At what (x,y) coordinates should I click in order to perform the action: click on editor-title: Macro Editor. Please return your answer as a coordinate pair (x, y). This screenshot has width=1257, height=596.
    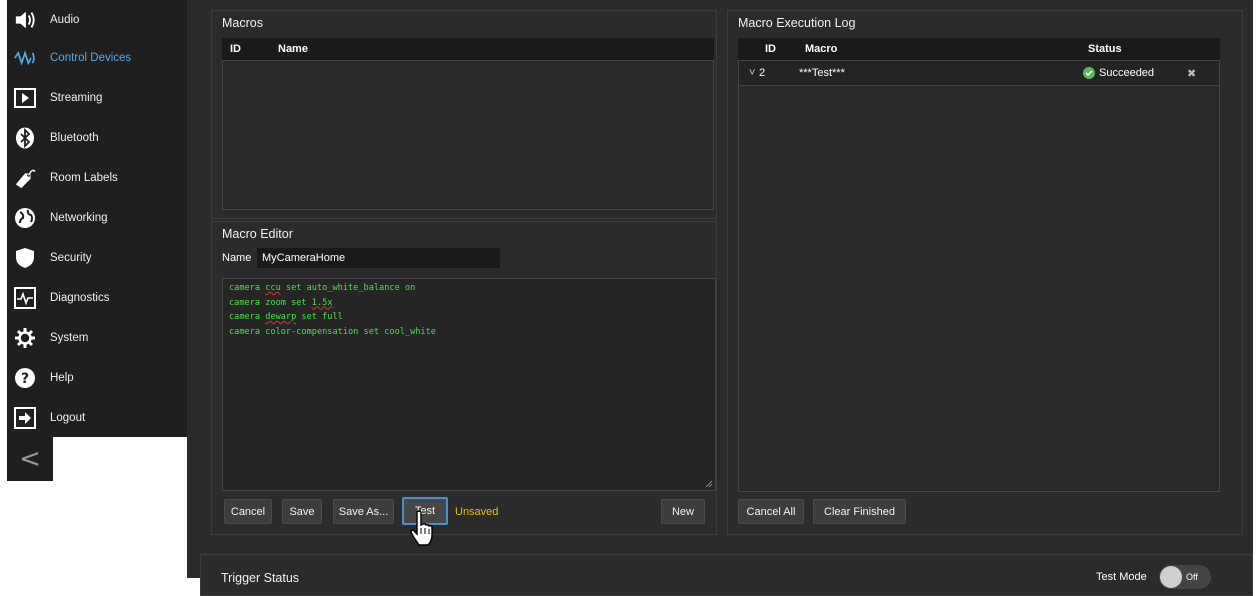
    Looking at the image, I should click on (257, 234).